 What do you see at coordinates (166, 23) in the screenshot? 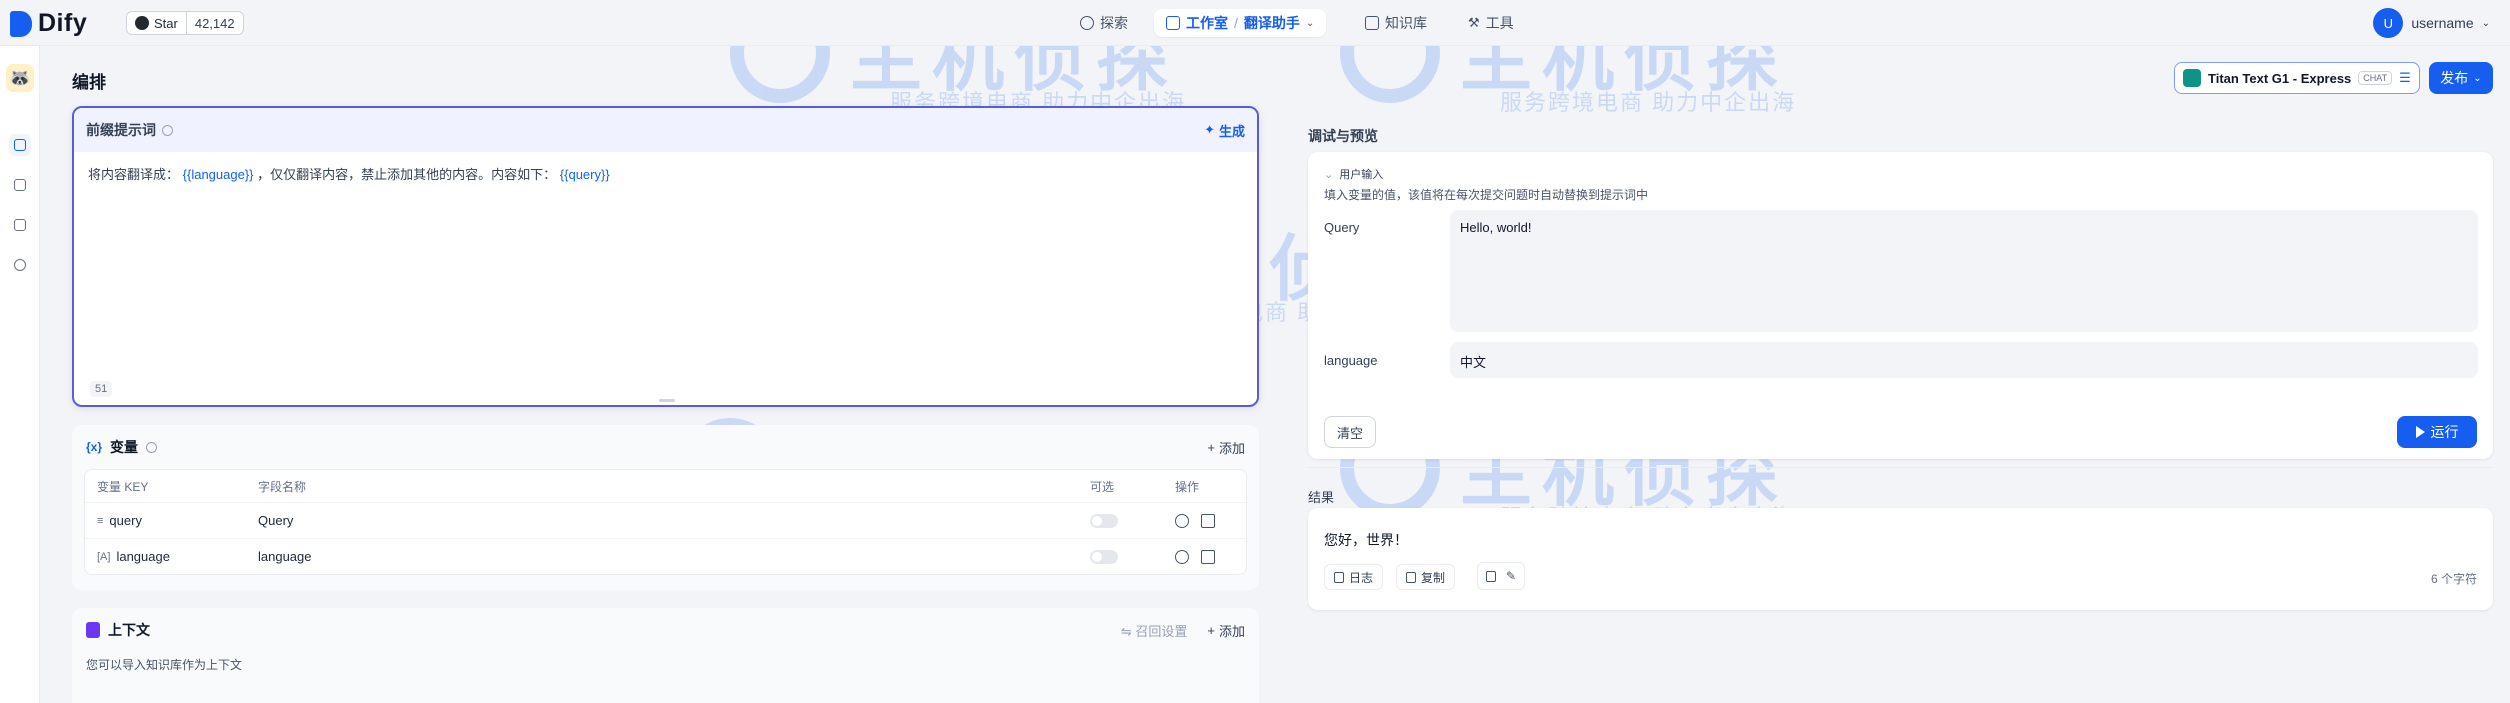
I see `github-star-label: Star` at bounding box center [166, 23].